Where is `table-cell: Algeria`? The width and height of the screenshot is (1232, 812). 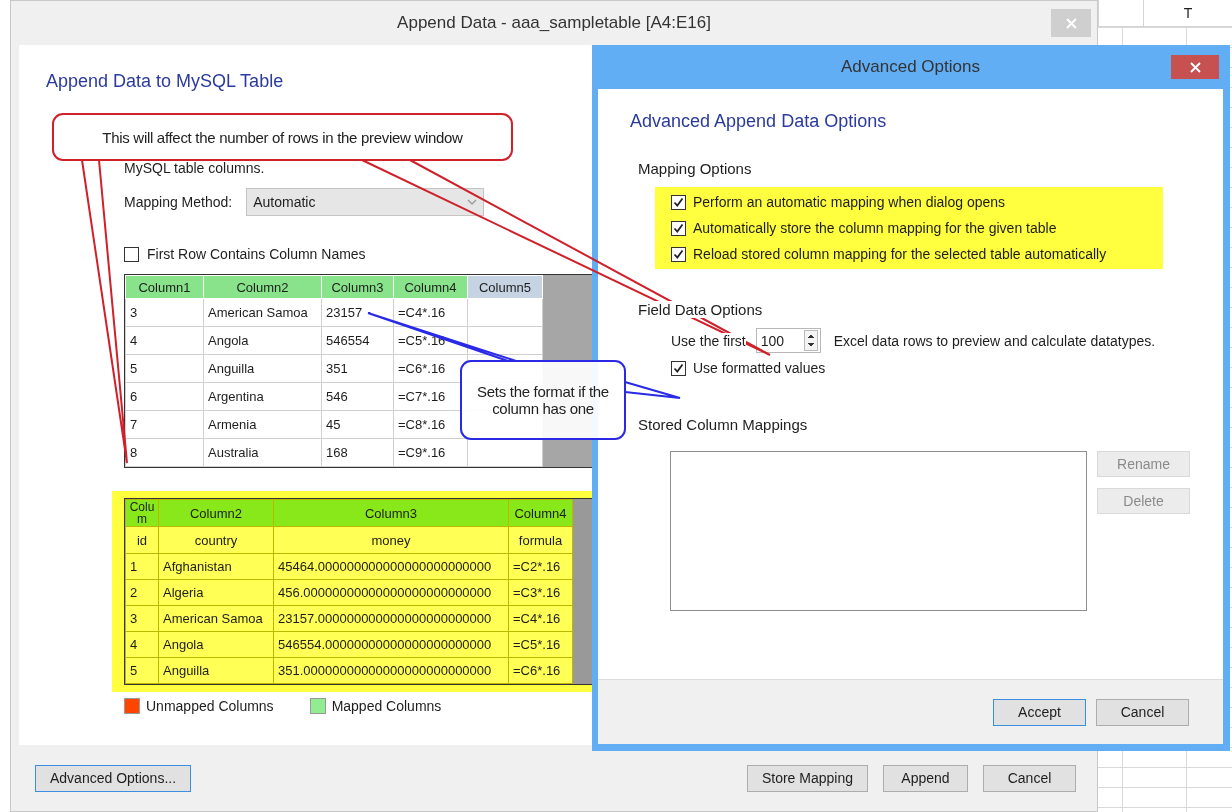
table-cell: Algeria is located at coordinates (216, 592).